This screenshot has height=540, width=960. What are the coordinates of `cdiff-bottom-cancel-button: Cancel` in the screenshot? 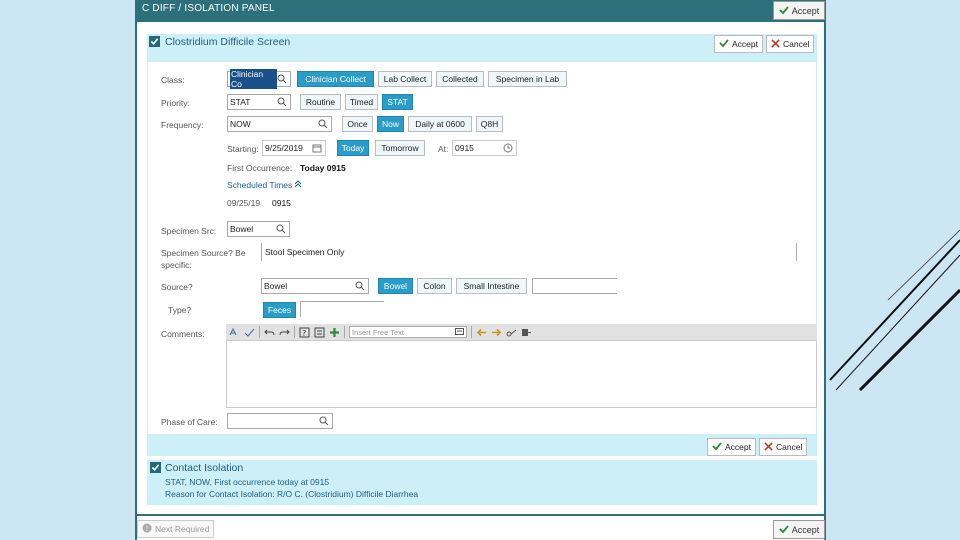 It's located at (783, 447).